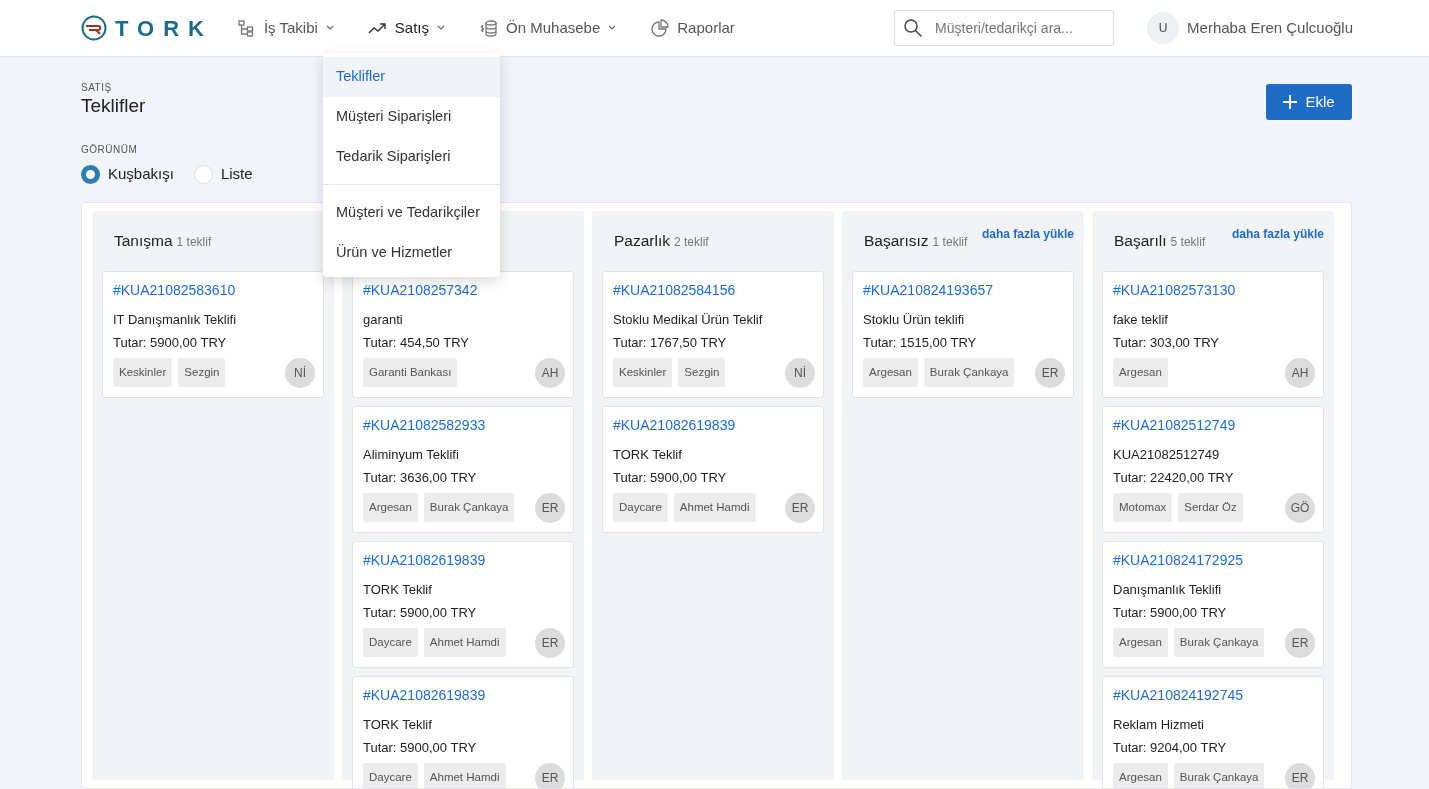 The width and height of the screenshot is (1429, 789). I want to click on dropdown-item: Ürün ve Hizmetler, so click(411, 253).